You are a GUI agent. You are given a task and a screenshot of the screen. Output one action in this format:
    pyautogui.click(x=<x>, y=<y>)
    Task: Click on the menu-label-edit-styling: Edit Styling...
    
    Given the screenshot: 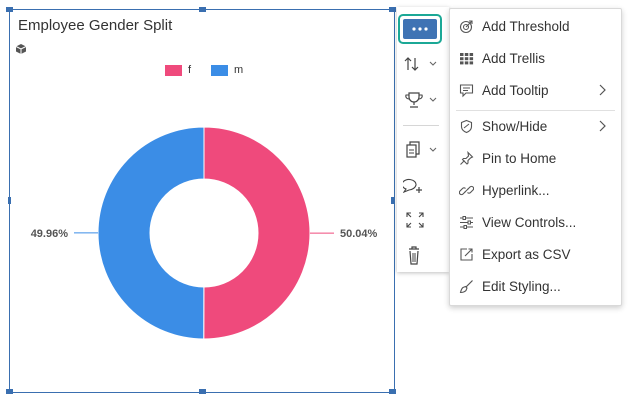 What is the action you would take?
    pyautogui.click(x=521, y=286)
    